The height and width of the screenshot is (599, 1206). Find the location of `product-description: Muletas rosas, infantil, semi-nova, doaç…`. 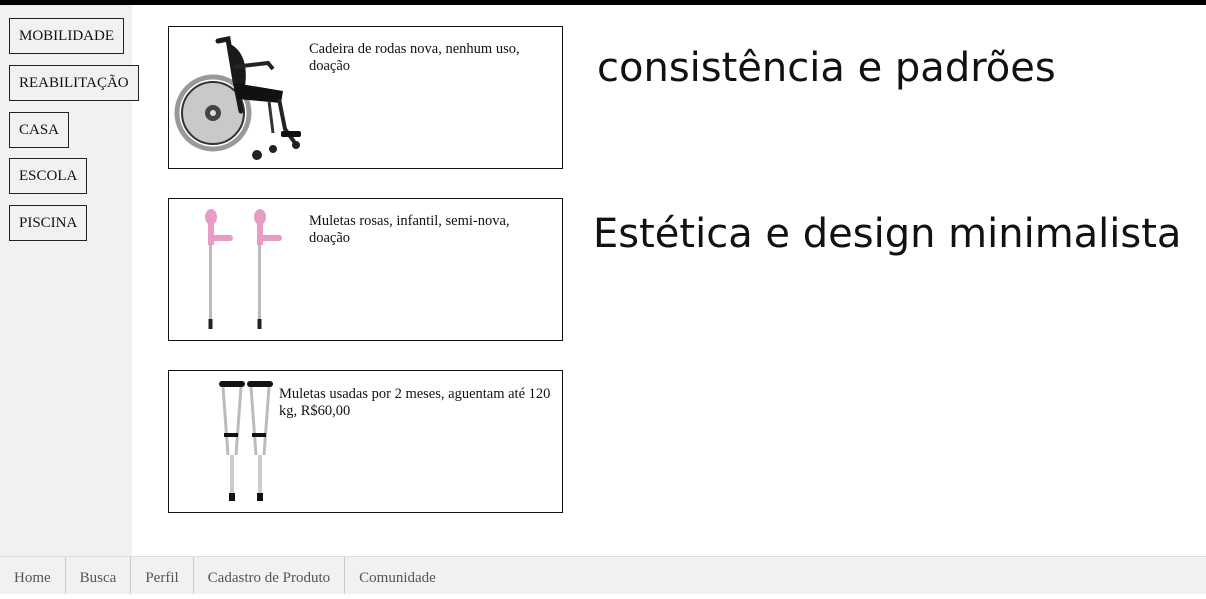

product-description: Muletas rosas, infantil, semi-nova, doaç… is located at coordinates (409, 229).